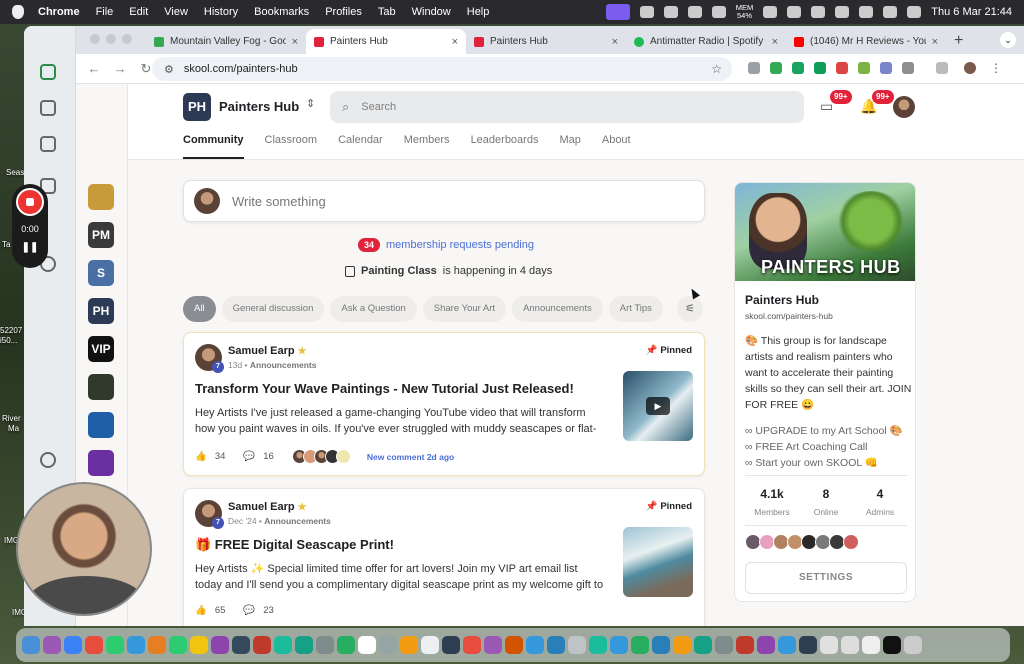 This screenshot has height=664, width=1024. What do you see at coordinates (464, 309) in the screenshot?
I see `chip-share-your-art: Share Your Art` at bounding box center [464, 309].